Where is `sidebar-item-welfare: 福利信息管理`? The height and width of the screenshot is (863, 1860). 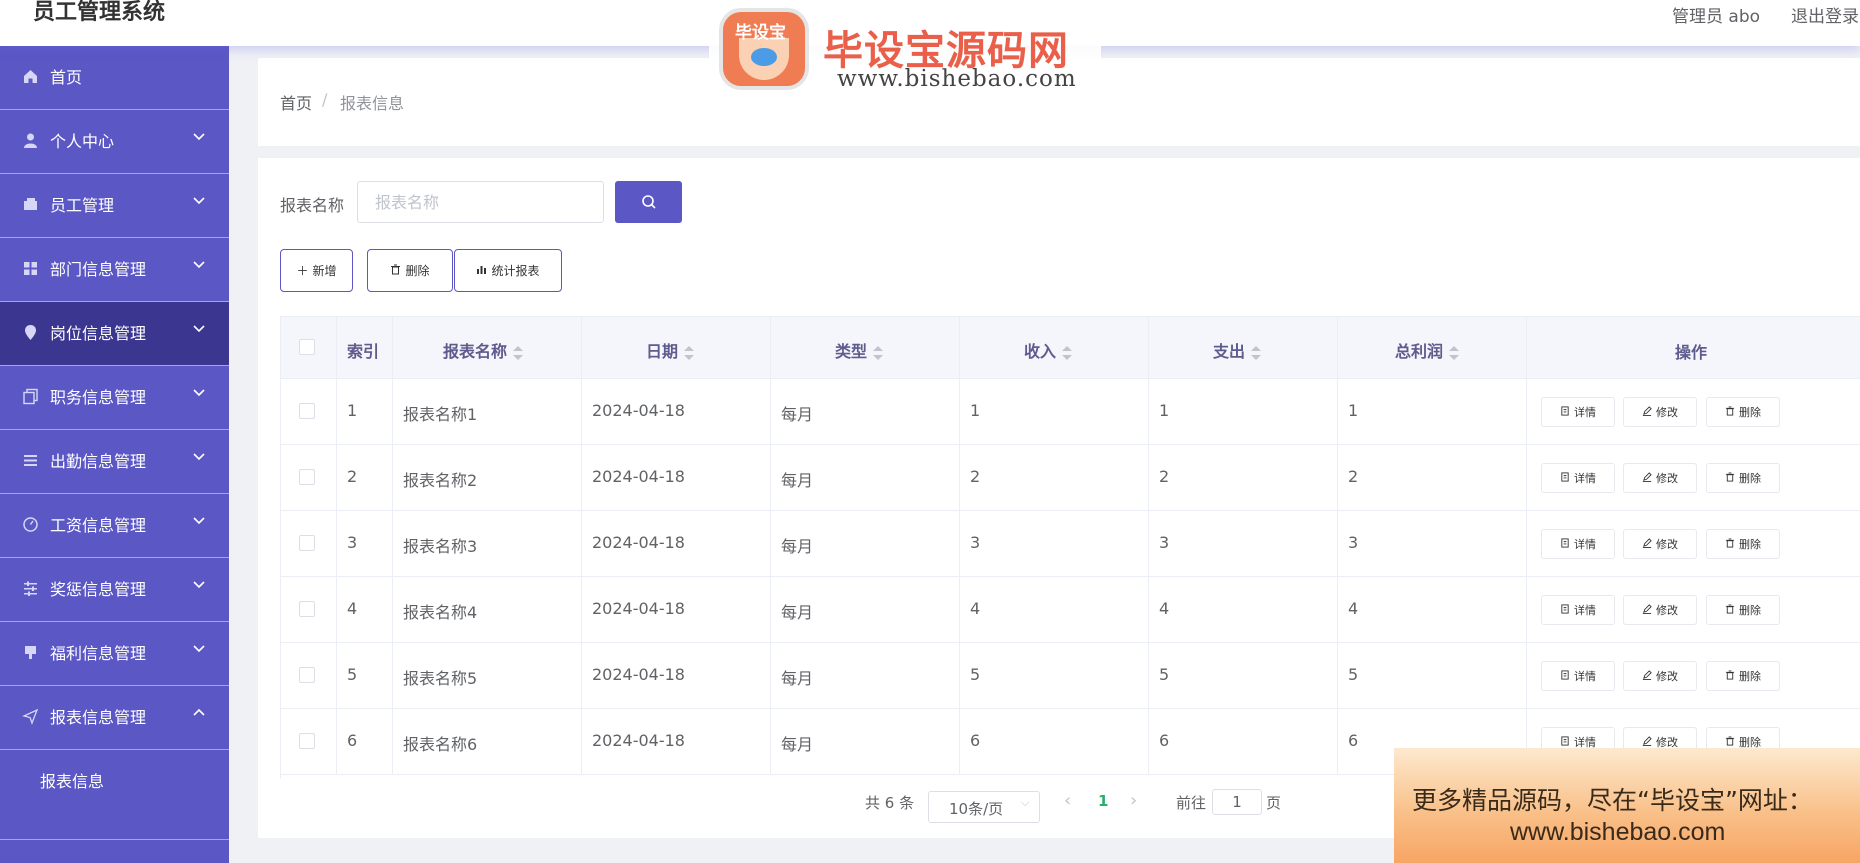
sidebar-item-welfare: 福利信息管理 is located at coordinates (114, 654).